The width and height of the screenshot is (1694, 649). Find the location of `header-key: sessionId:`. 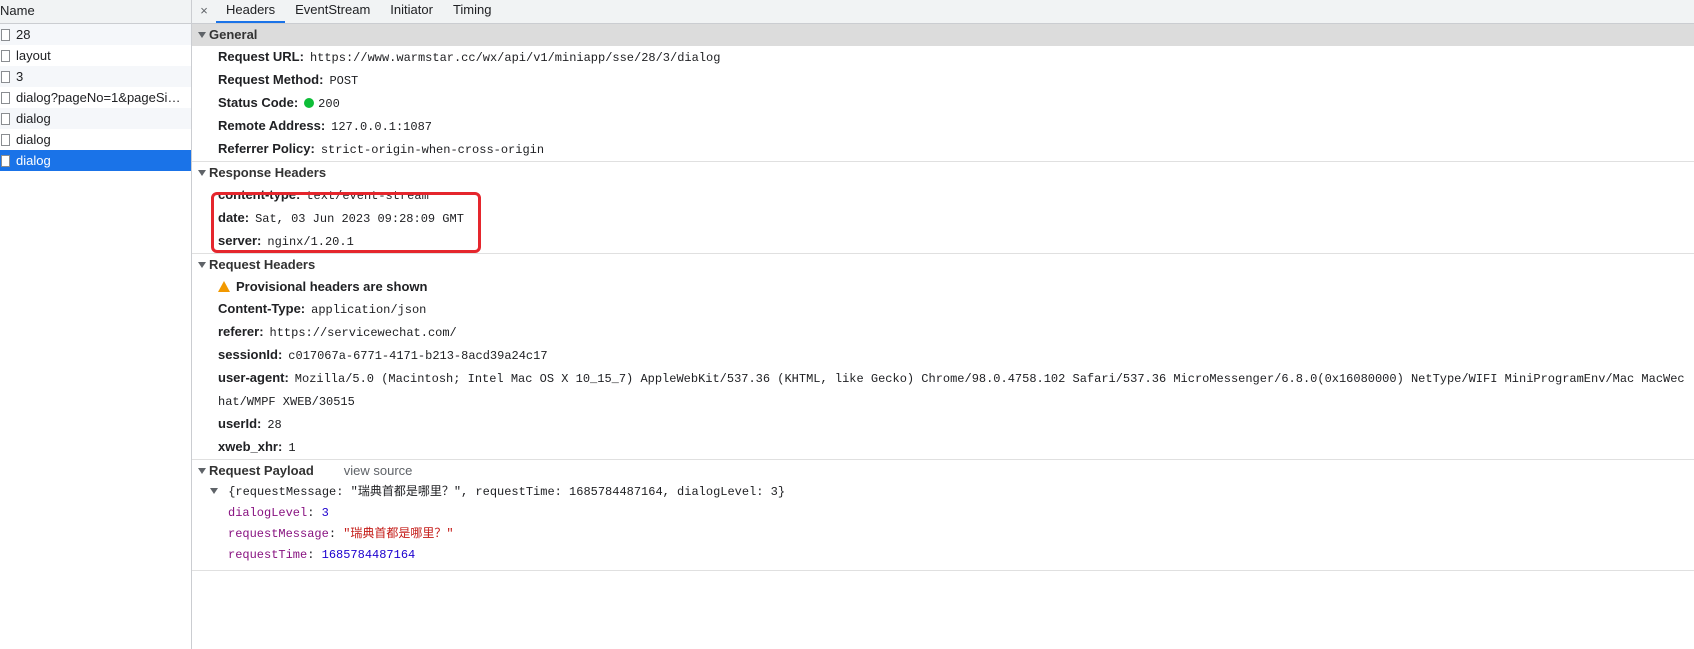

header-key: sessionId: is located at coordinates (250, 354).